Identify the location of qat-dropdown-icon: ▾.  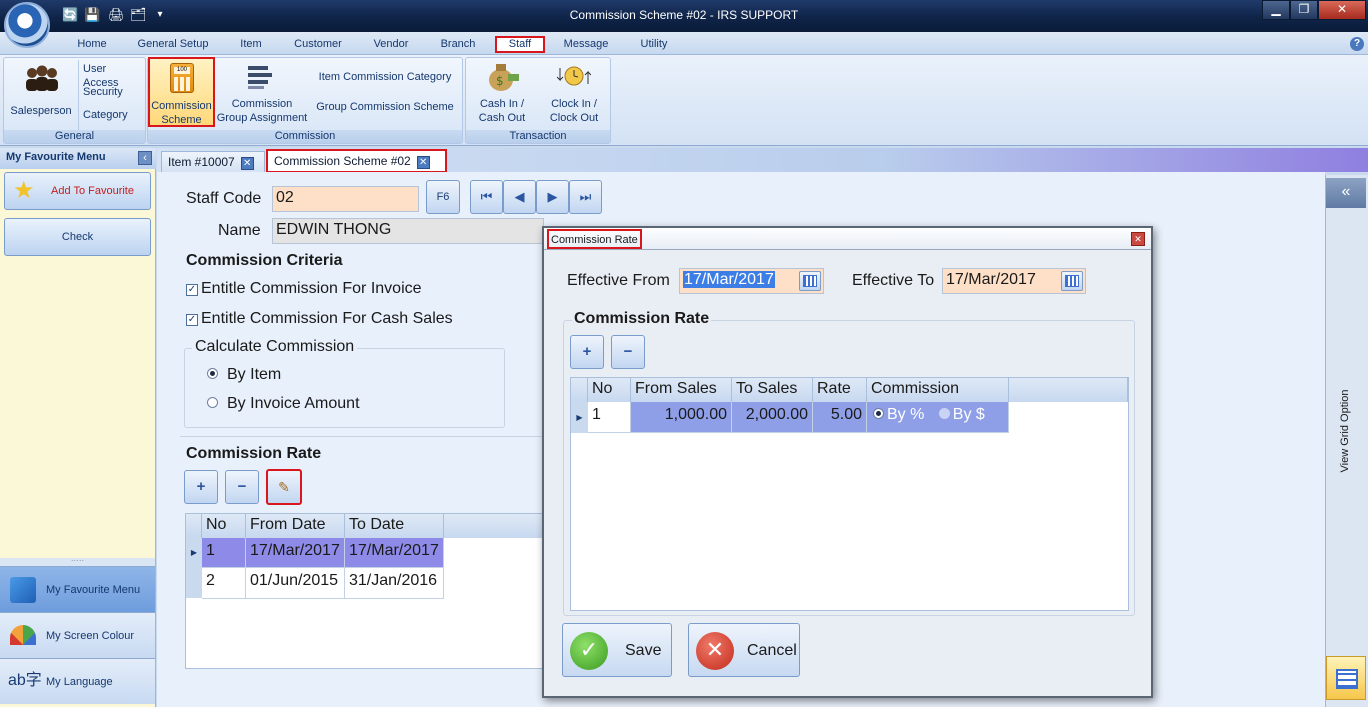
(160, 15).